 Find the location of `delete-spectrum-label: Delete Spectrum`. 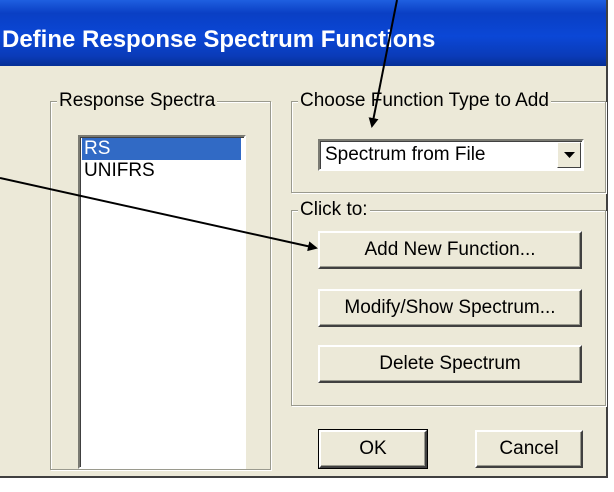

delete-spectrum-label: Delete Spectrum is located at coordinates (450, 363).